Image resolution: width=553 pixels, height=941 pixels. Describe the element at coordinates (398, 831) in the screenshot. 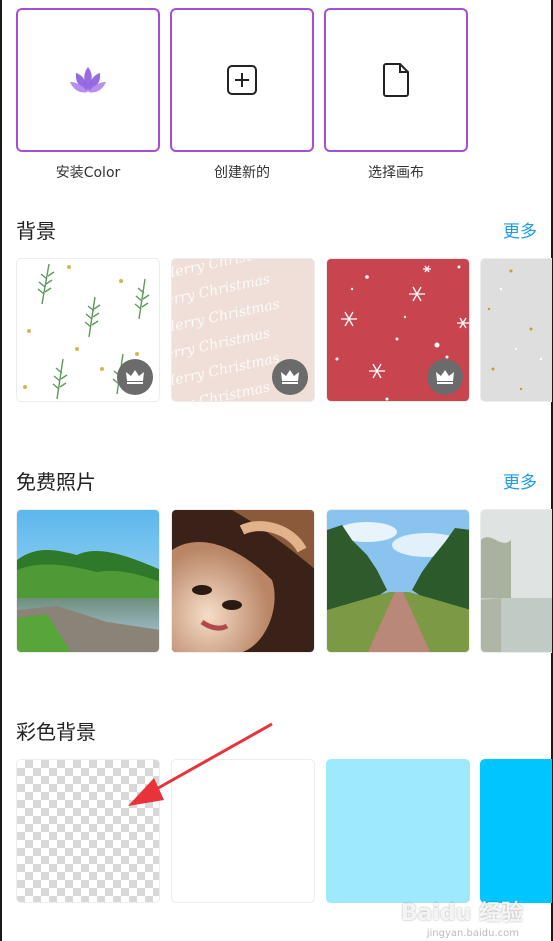

I see `color-light-blue-swatch` at that location.